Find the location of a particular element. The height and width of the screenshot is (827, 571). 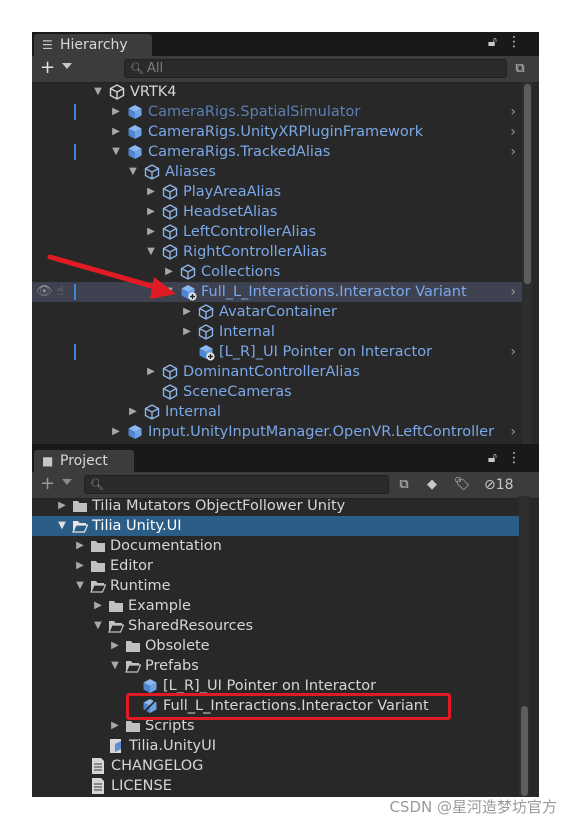

hierarchy-row: ▼ CameraRigs.TrackedAlias › is located at coordinates (277, 152).